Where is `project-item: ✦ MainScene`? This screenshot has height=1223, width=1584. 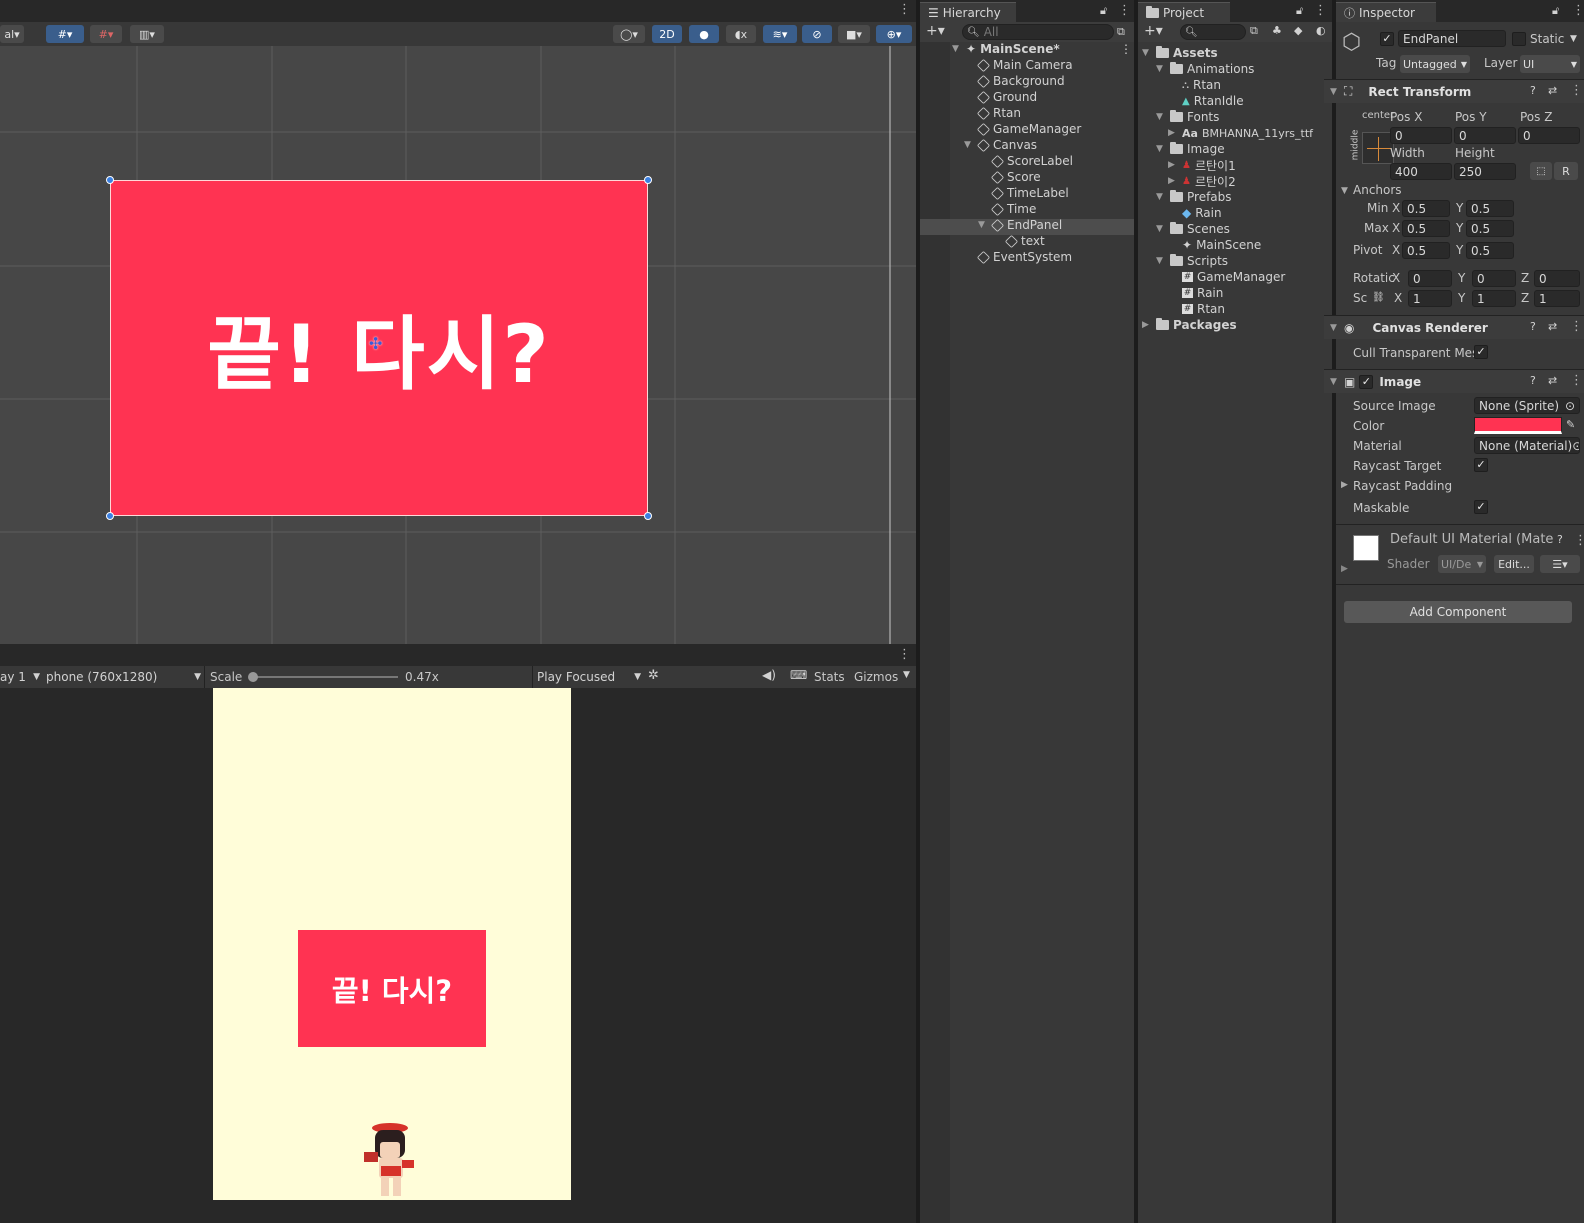
project-item: ✦ MainScene is located at coordinates (1221, 245).